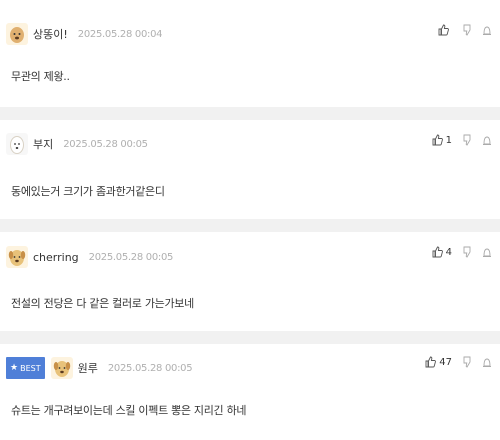  Describe the element at coordinates (14, 368) in the screenshot. I see `star-icon: ★` at that location.